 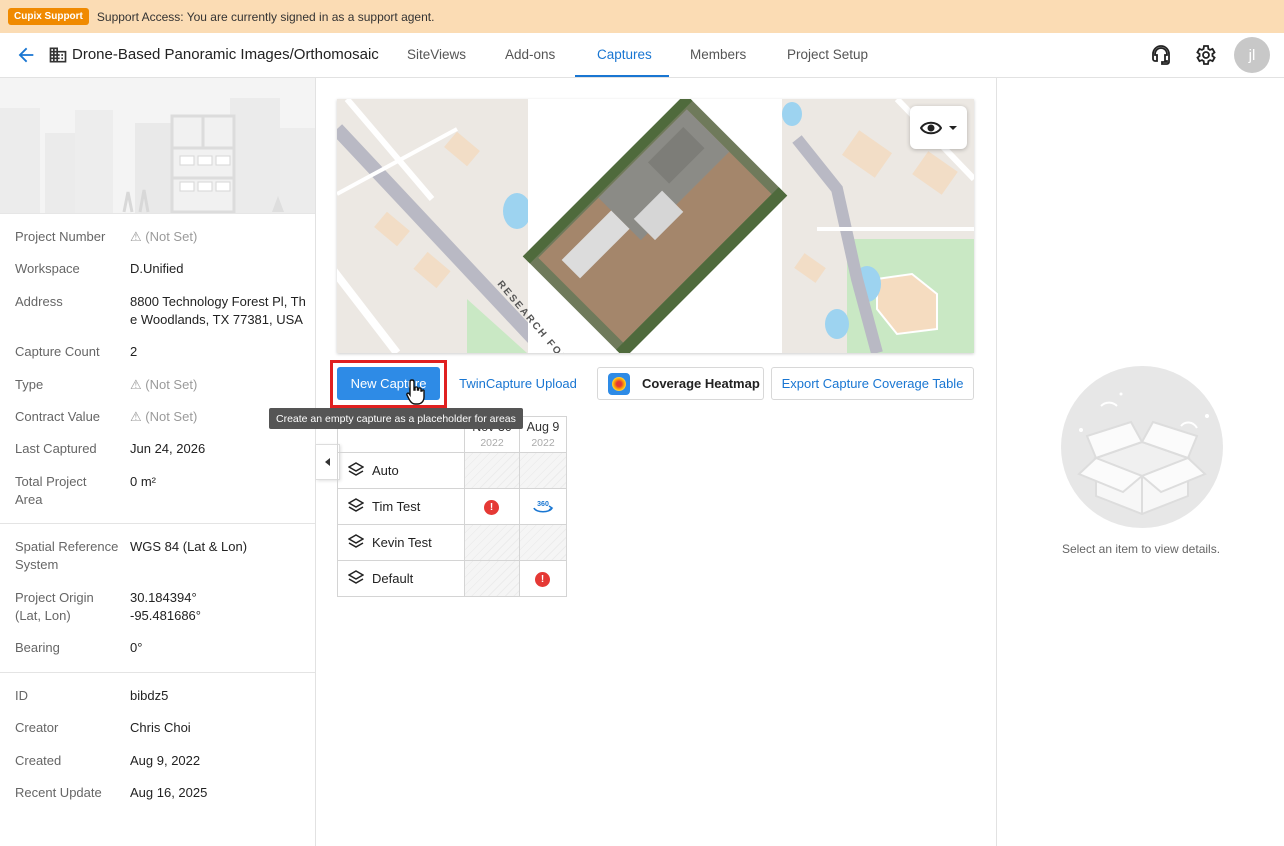 I want to click on map-visibility-toggle, so click(x=938, y=127).